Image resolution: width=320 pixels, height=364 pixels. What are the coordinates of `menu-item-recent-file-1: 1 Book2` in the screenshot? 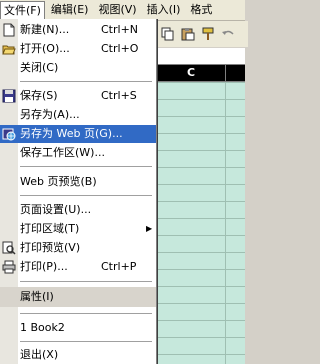 It's located at (78, 328).